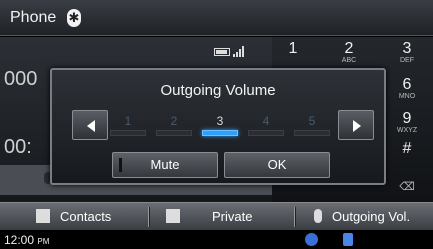 The image size is (433, 249). I want to click on signal-icon, so click(239, 51).